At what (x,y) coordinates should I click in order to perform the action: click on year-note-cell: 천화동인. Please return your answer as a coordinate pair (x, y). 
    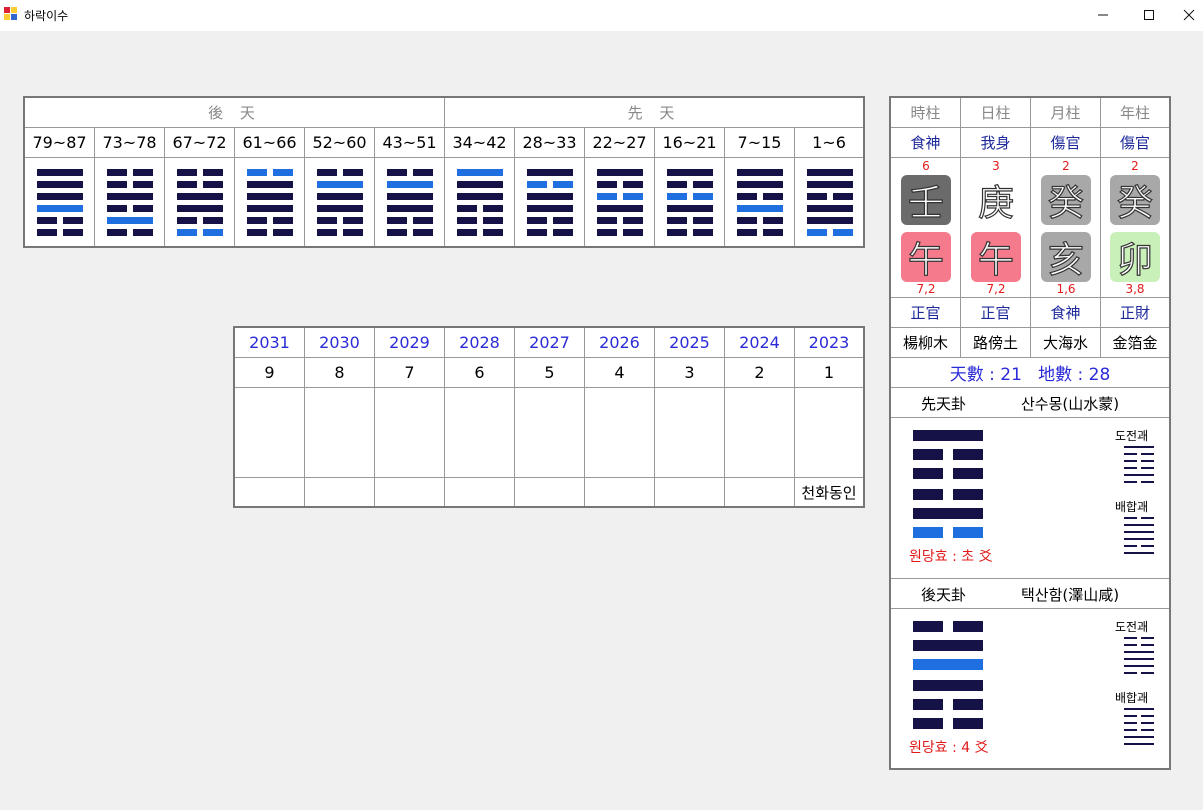
    Looking at the image, I should click on (829, 492).